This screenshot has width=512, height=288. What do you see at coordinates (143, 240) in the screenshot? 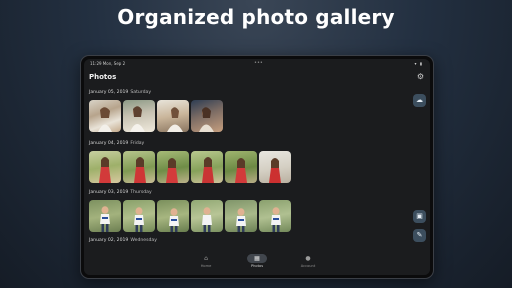
I see `group-day: Wednesday` at bounding box center [143, 240].